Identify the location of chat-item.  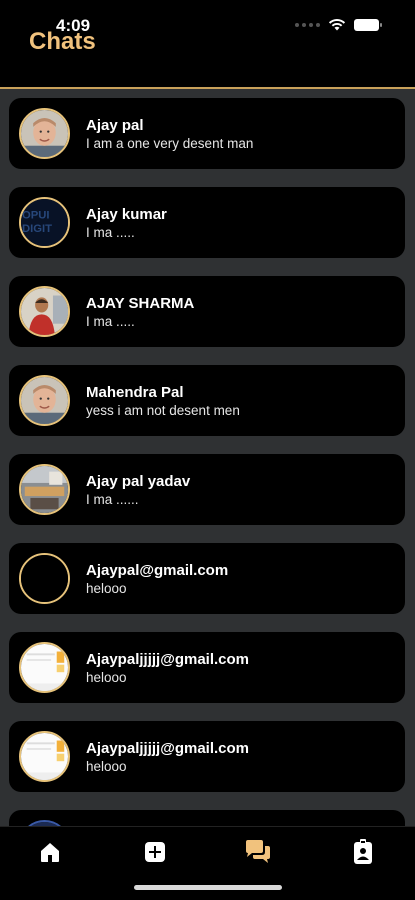
(207, 818).